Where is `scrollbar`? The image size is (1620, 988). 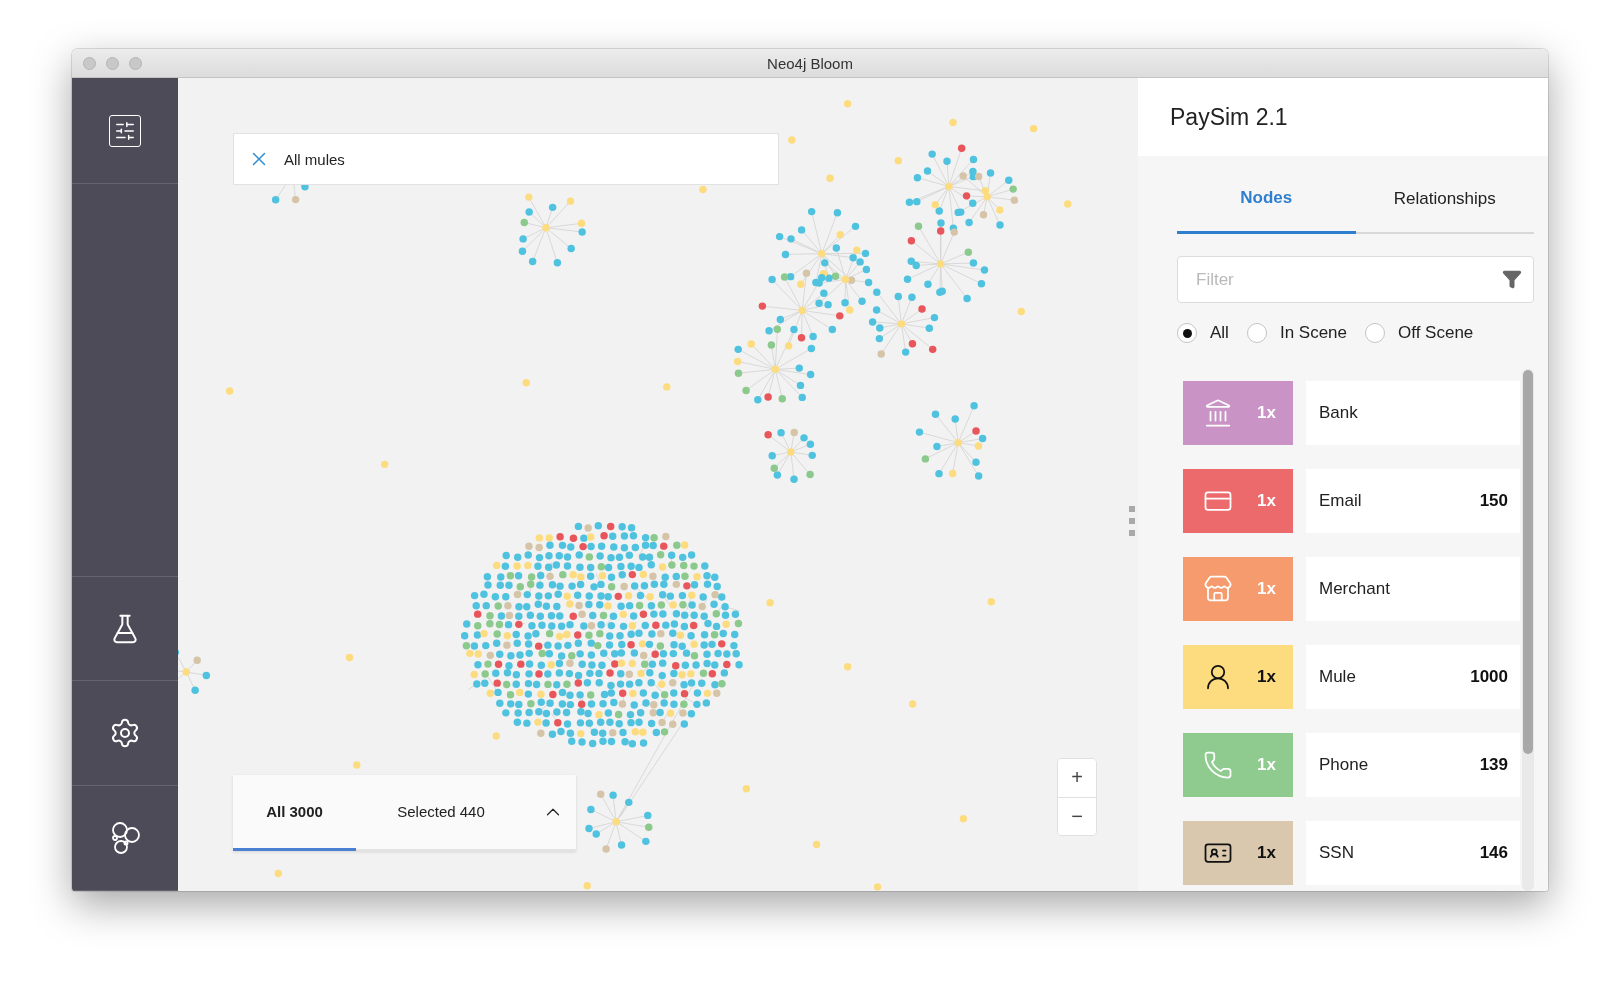 scrollbar is located at coordinates (1528, 630).